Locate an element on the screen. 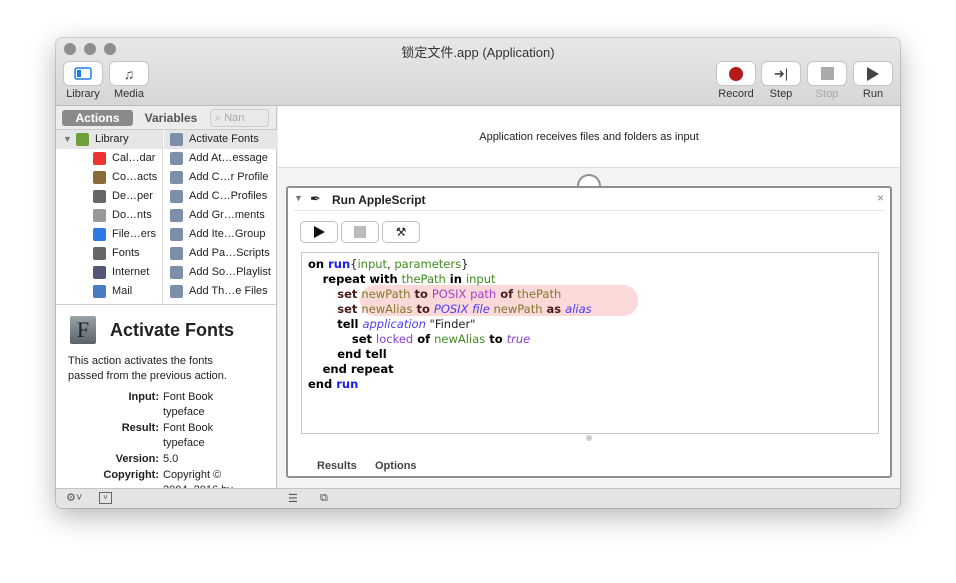  show-description-icon: ˅ is located at coordinates (105, 498).